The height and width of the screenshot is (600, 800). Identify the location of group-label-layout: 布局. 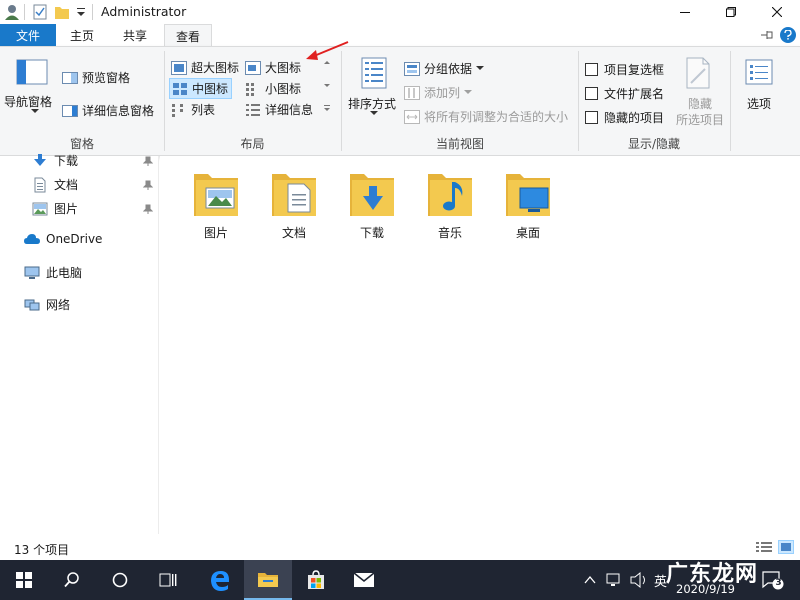
(252, 144).